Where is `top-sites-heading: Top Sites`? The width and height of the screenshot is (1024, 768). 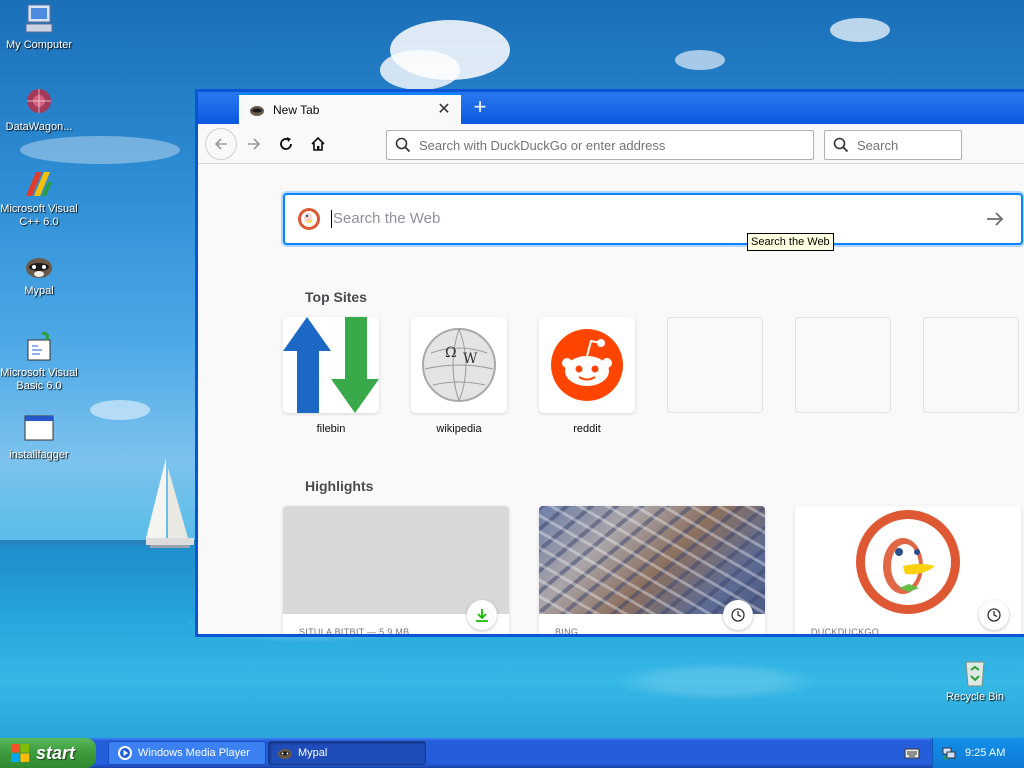 top-sites-heading: Top Sites is located at coordinates (336, 297).